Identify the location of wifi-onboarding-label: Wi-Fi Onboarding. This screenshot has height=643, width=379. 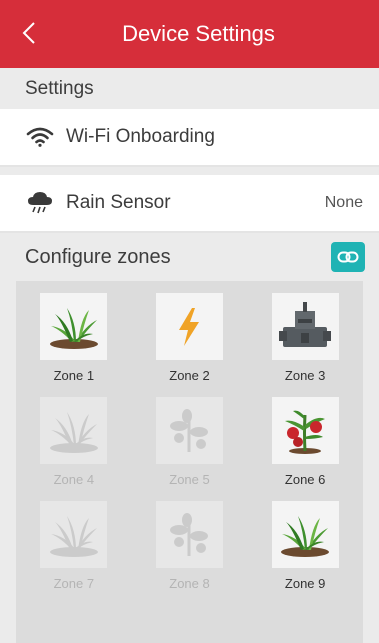
(140, 136).